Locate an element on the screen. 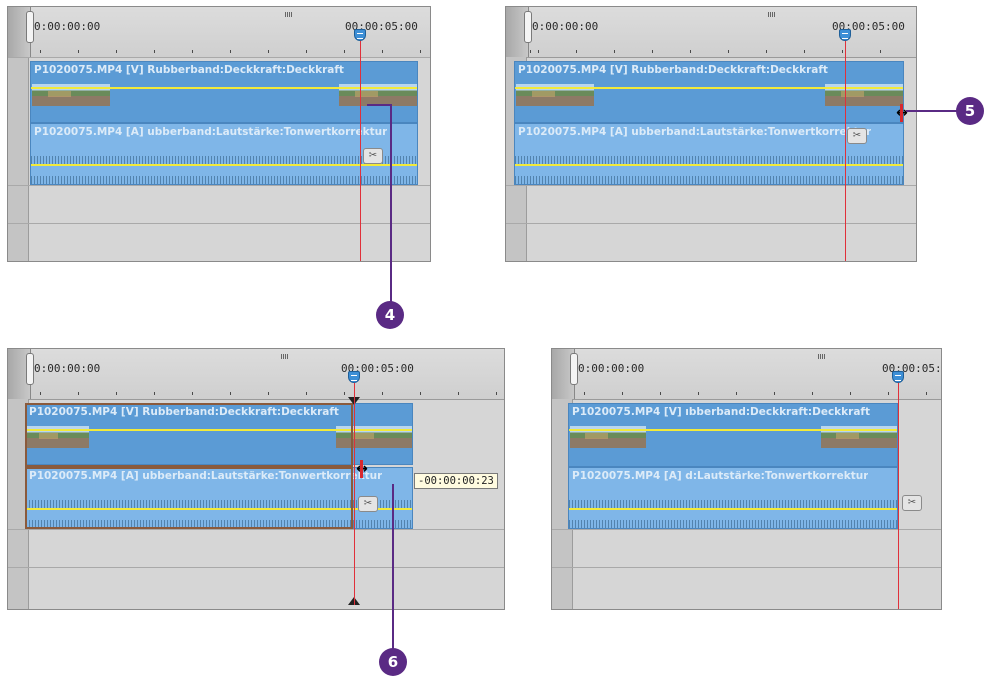 The height and width of the screenshot is (678, 990). callout-6-leader is located at coordinates (393, 568).